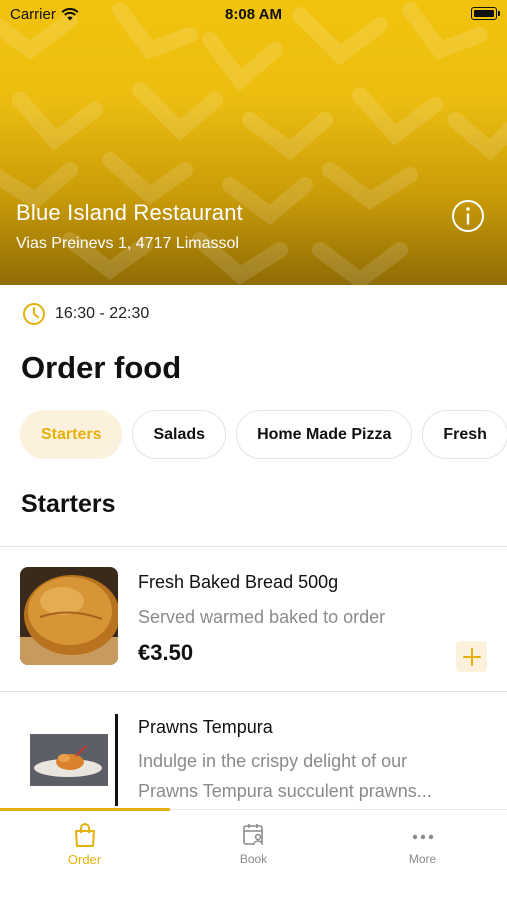  I want to click on item-image-prawns, so click(69, 761).